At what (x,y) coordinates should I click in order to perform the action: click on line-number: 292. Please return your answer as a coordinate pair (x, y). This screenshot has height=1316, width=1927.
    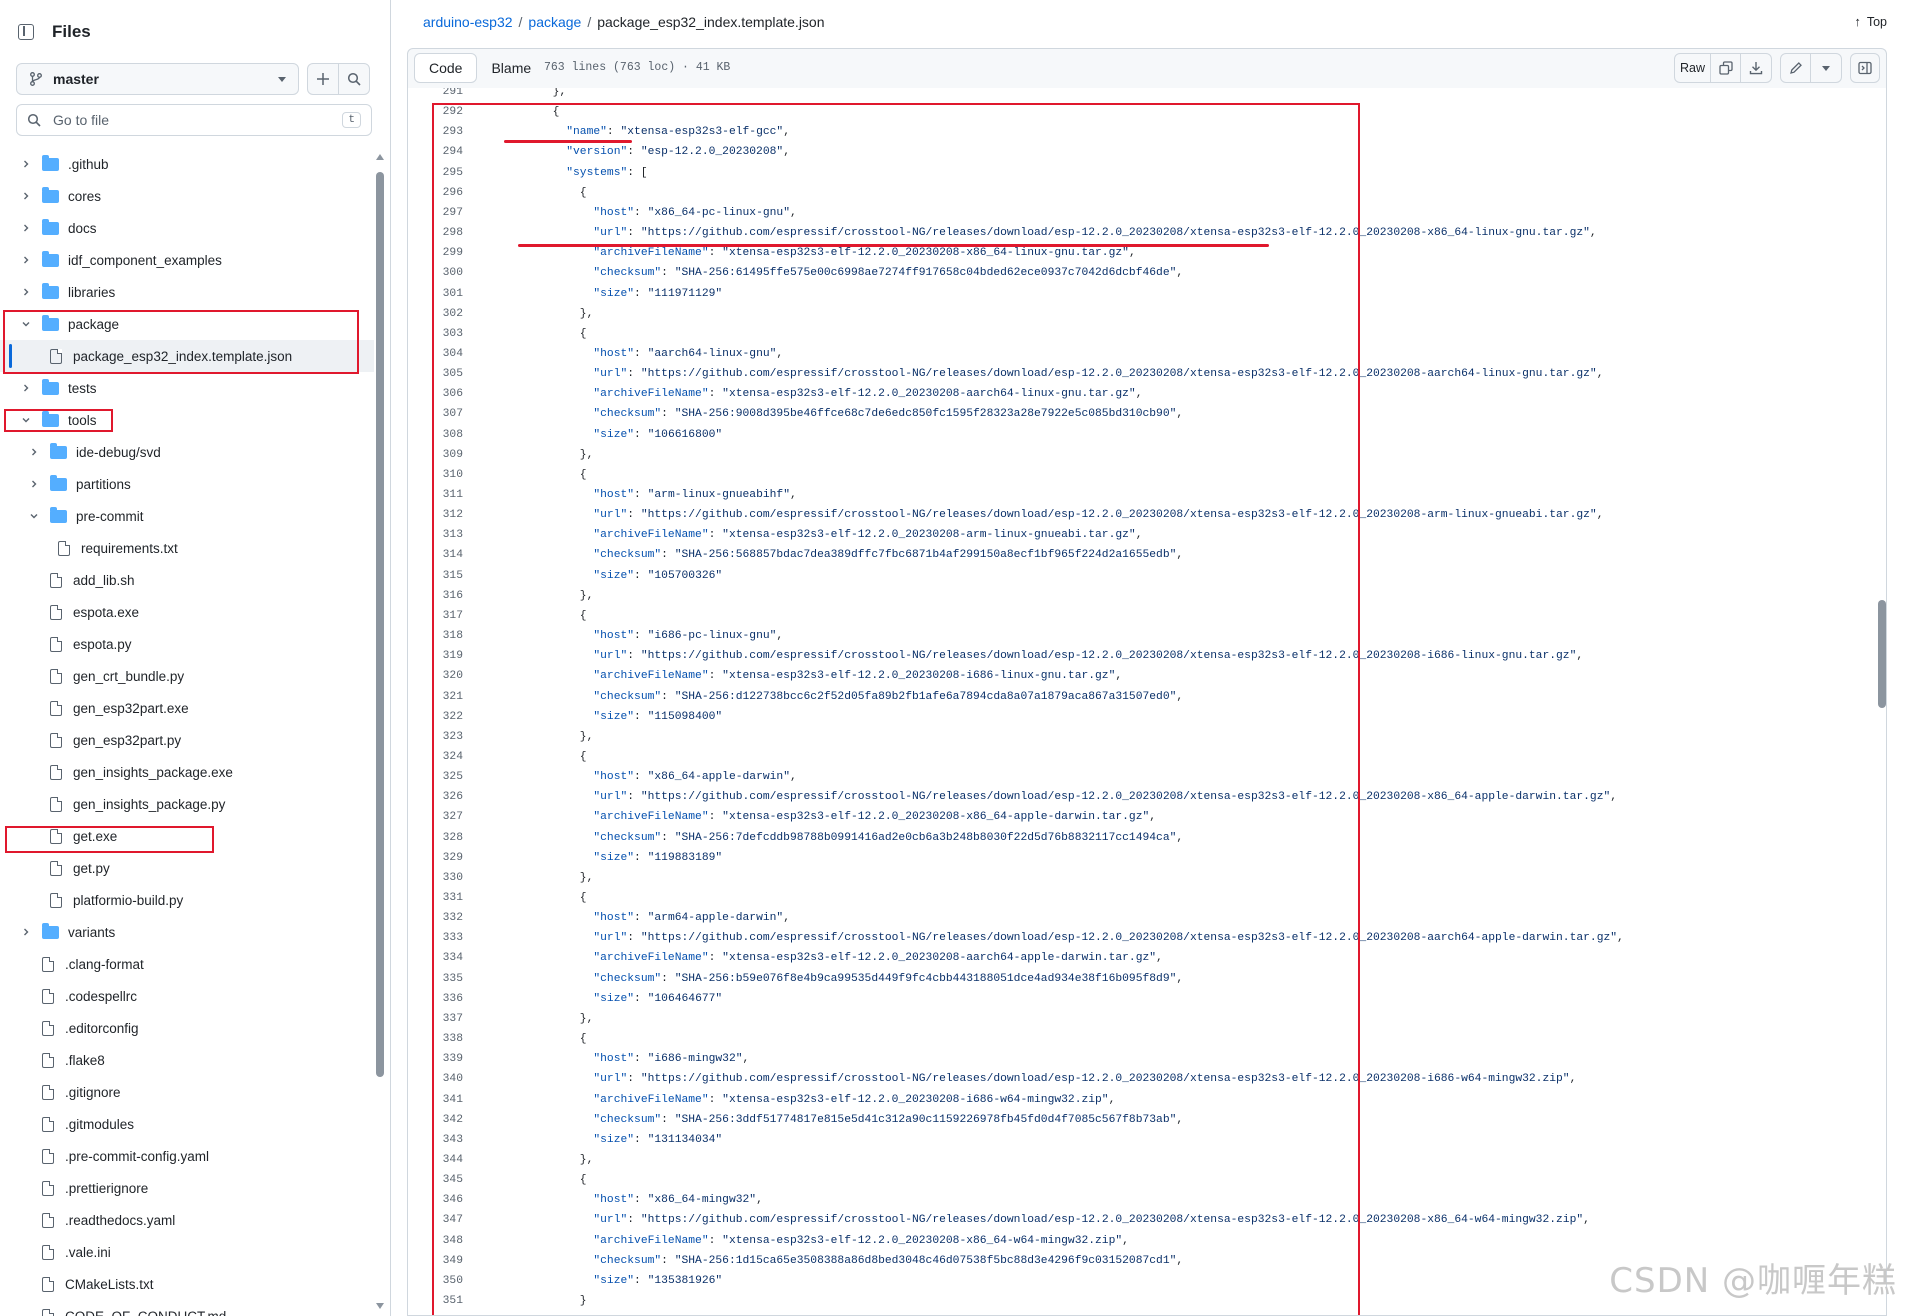
    Looking at the image, I should click on (435, 112).